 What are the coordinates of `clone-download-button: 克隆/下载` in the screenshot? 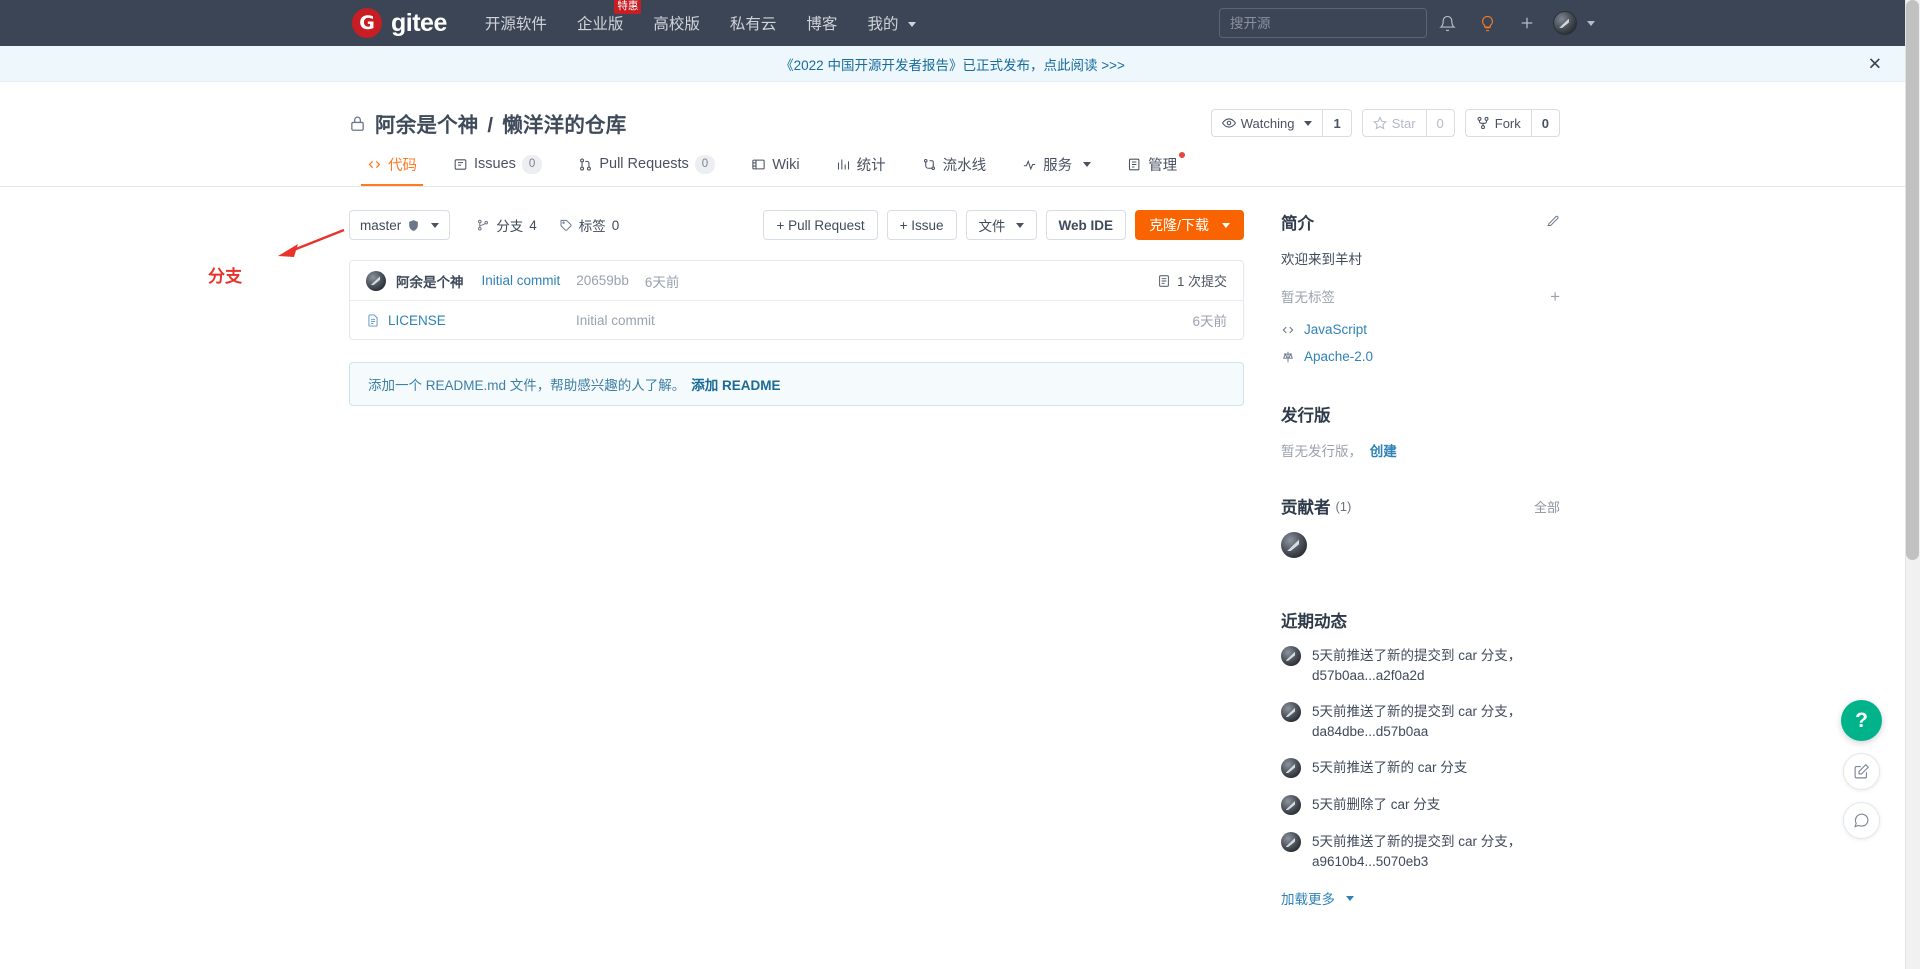 It's located at (1189, 225).